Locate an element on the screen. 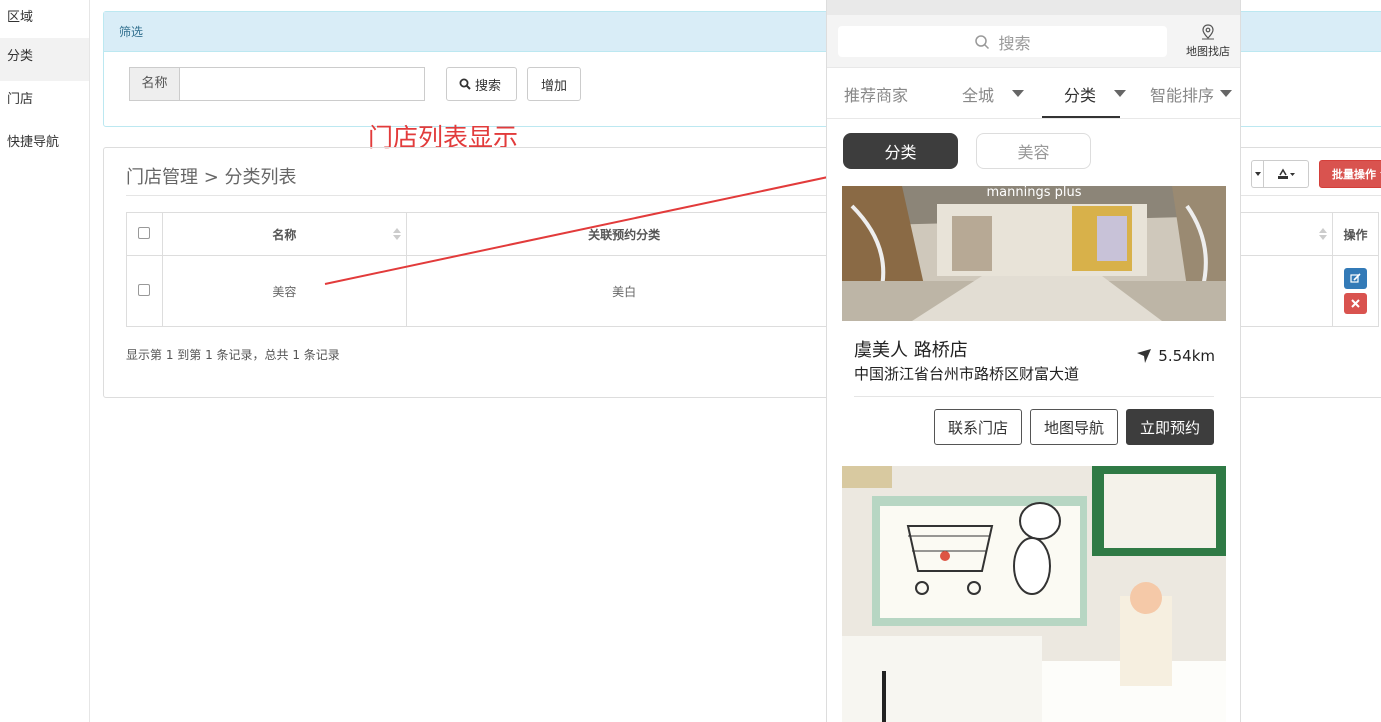 The width and height of the screenshot is (1381, 722). contact-store-button: 联系门店 is located at coordinates (977, 427).